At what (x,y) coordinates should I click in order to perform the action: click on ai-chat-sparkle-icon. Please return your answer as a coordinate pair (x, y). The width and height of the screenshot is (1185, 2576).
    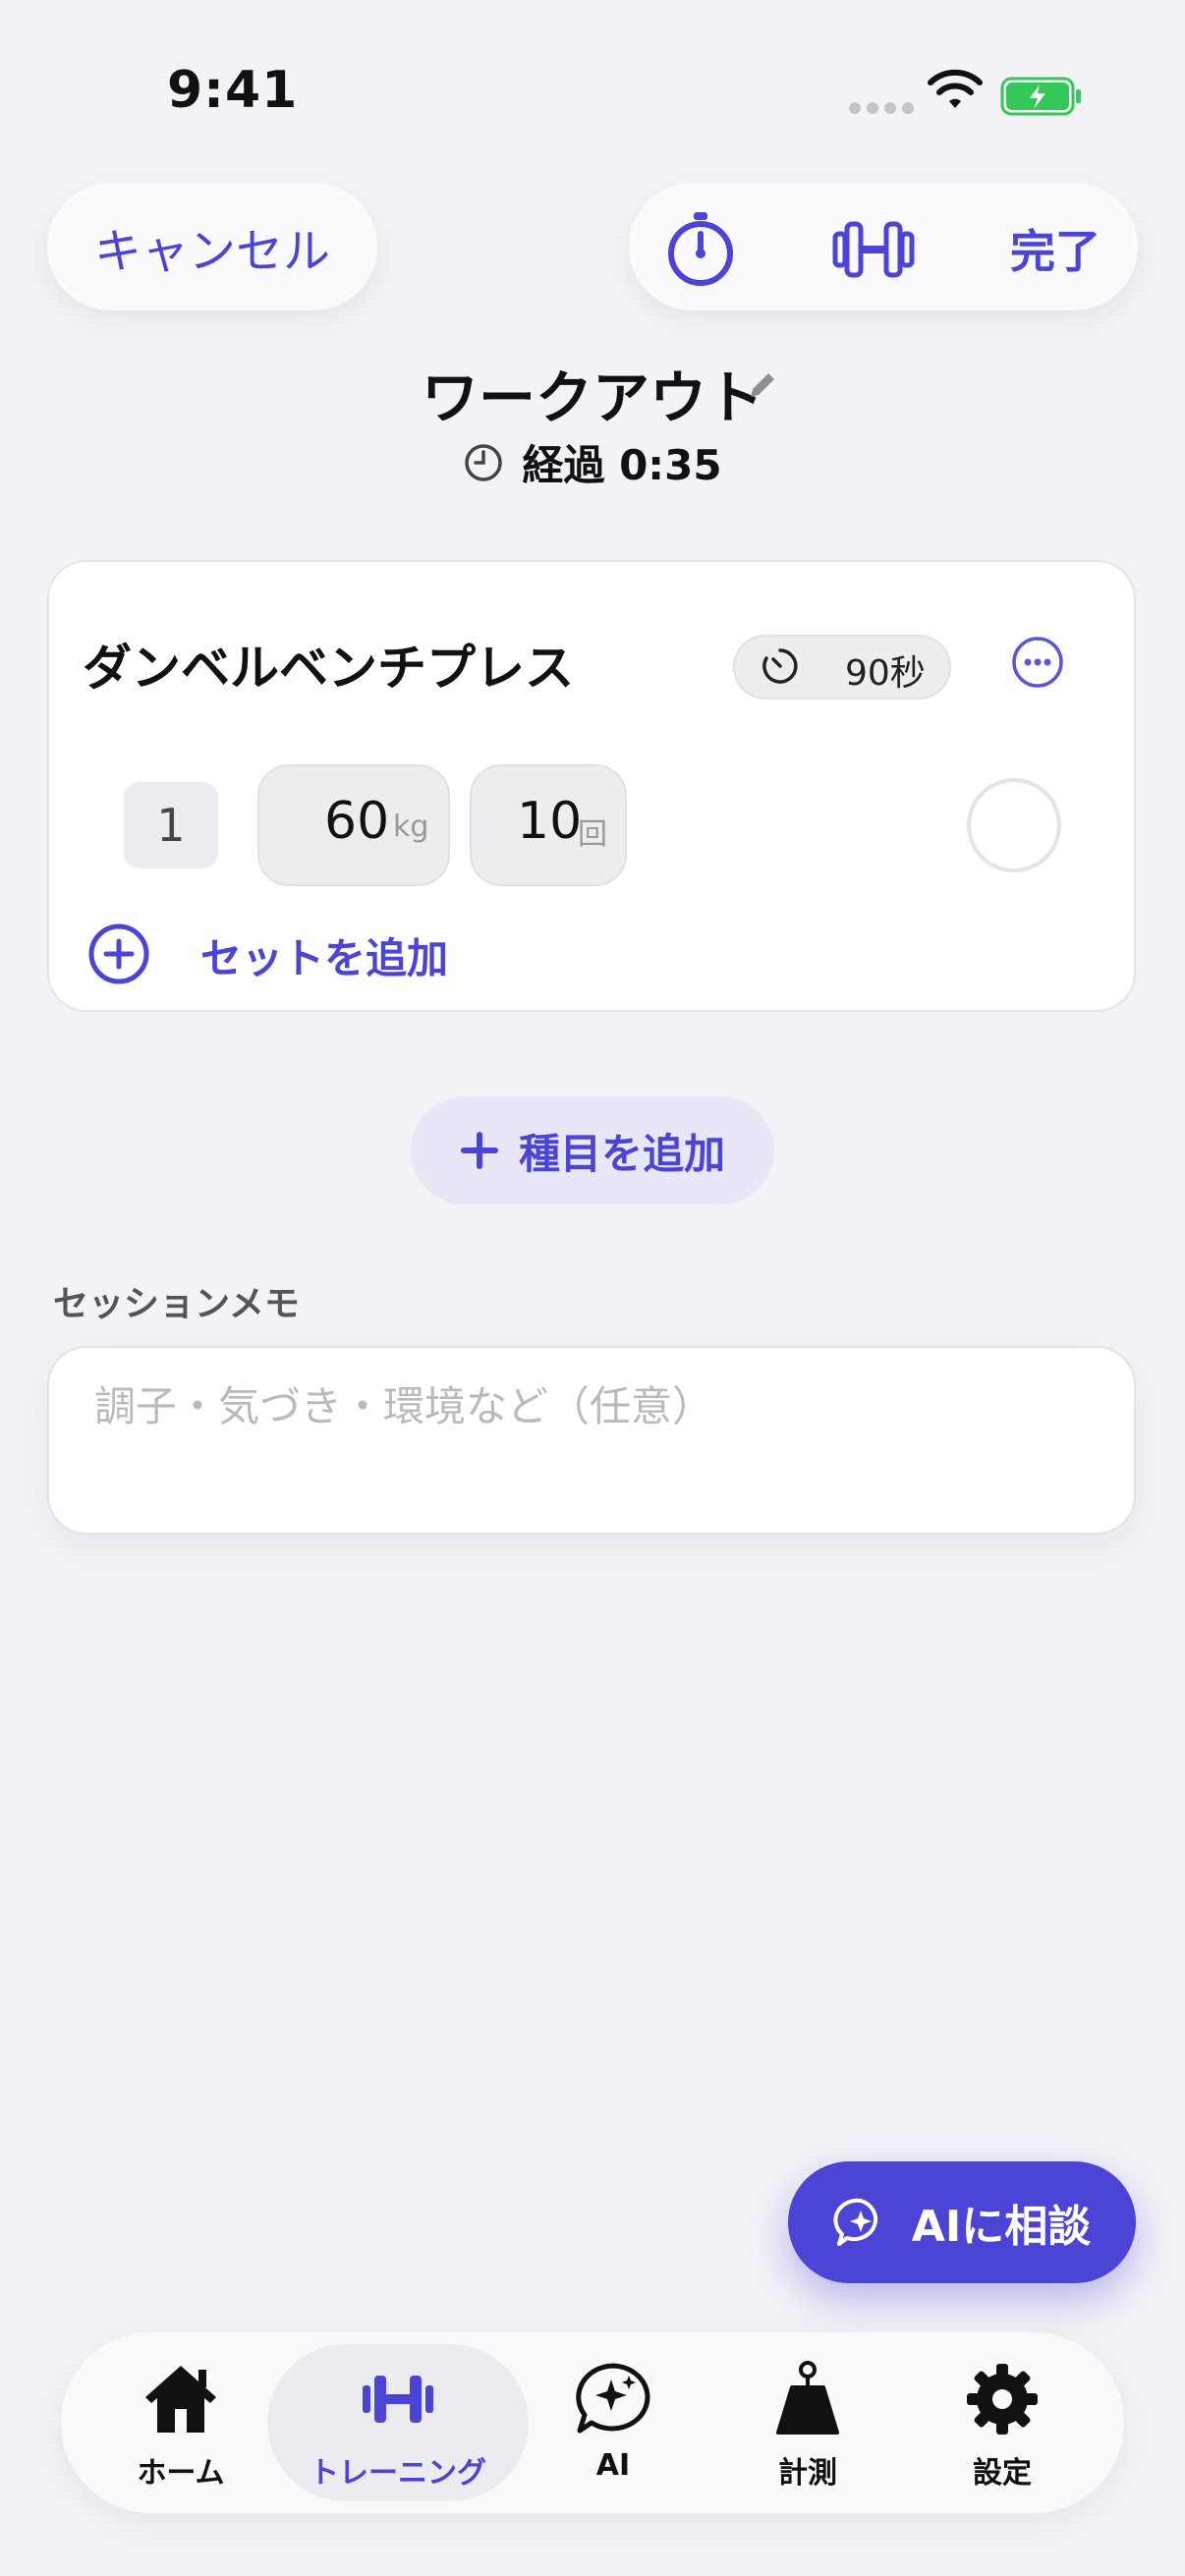
    Looking at the image, I should click on (855, 2222).